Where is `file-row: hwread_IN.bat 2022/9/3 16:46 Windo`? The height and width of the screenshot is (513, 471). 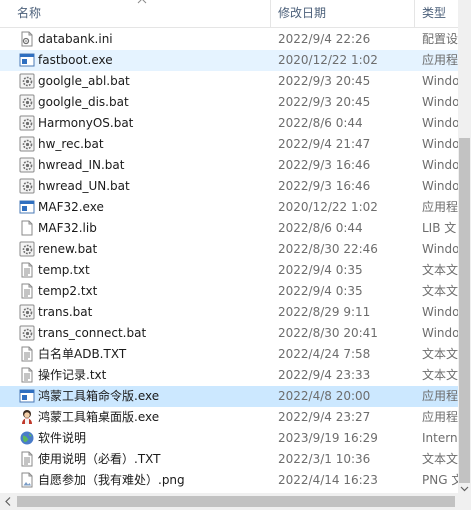
file-row: hwread_IN.bat 2022/9/3 16:46 Windo is located at coordinates (229, 165).